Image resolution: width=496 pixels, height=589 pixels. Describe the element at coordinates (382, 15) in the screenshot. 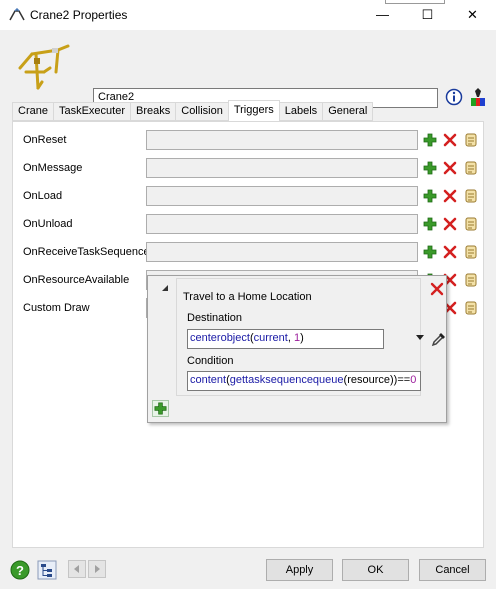

I see `minimize-button: —` at that location.